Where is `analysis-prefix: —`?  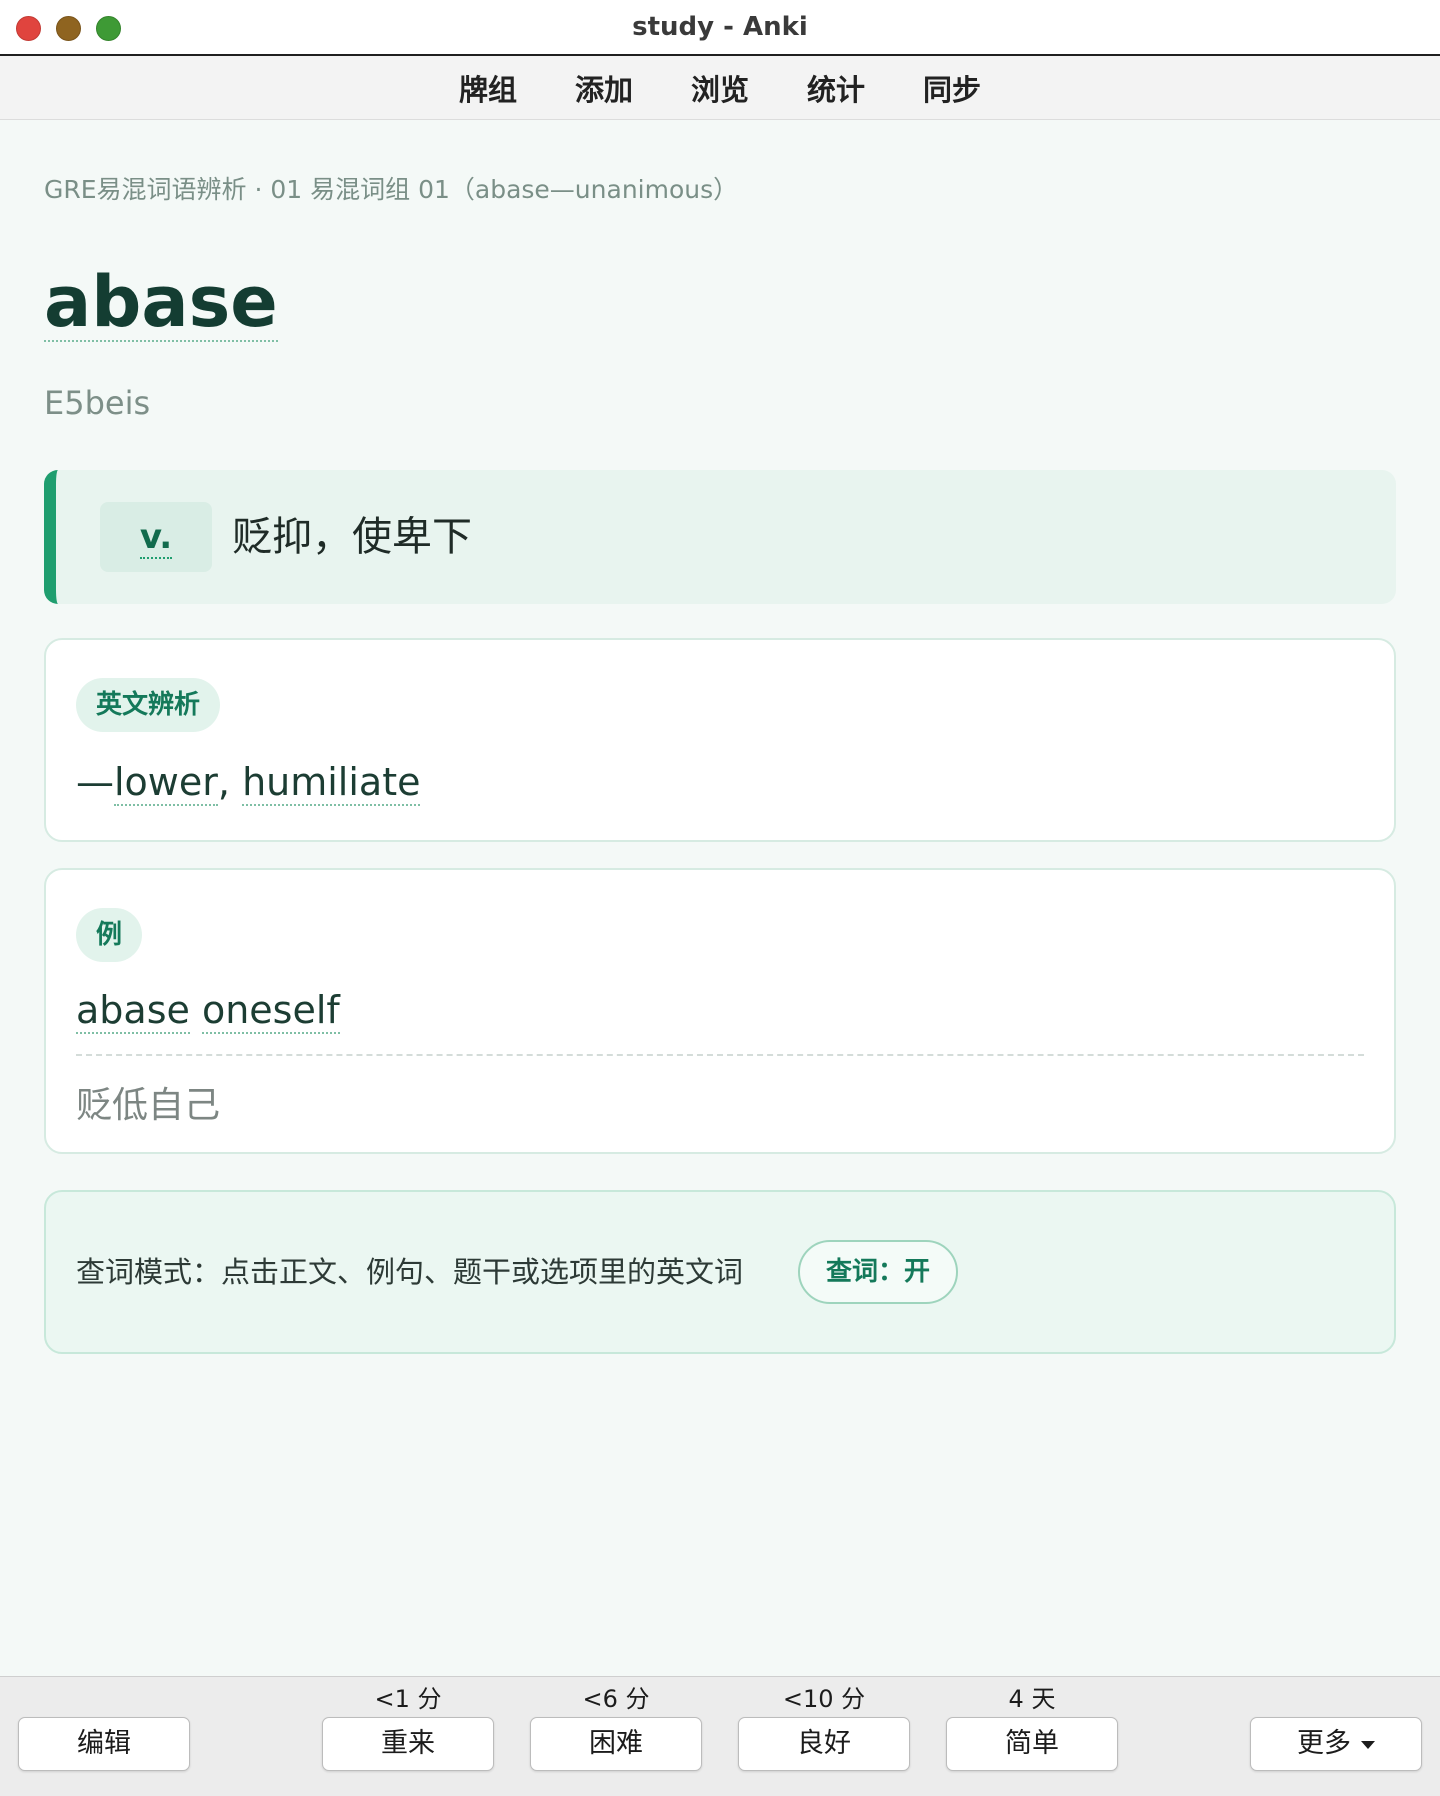 analysis-prefix: — is located at coordinates (95, 782).